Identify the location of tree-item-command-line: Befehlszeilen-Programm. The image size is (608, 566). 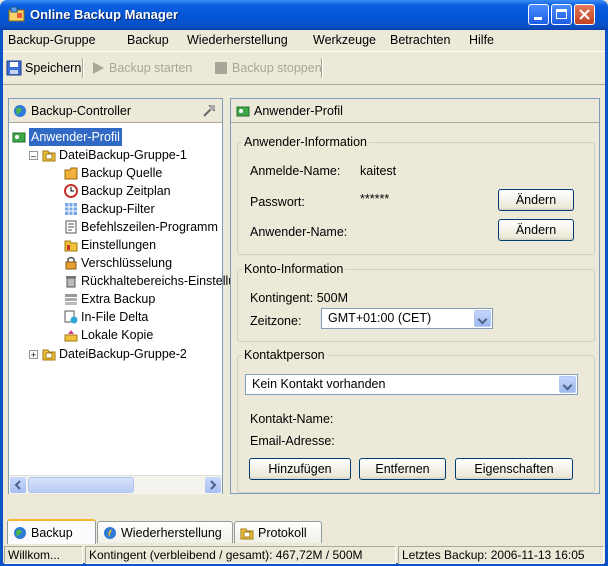
(141, 227).